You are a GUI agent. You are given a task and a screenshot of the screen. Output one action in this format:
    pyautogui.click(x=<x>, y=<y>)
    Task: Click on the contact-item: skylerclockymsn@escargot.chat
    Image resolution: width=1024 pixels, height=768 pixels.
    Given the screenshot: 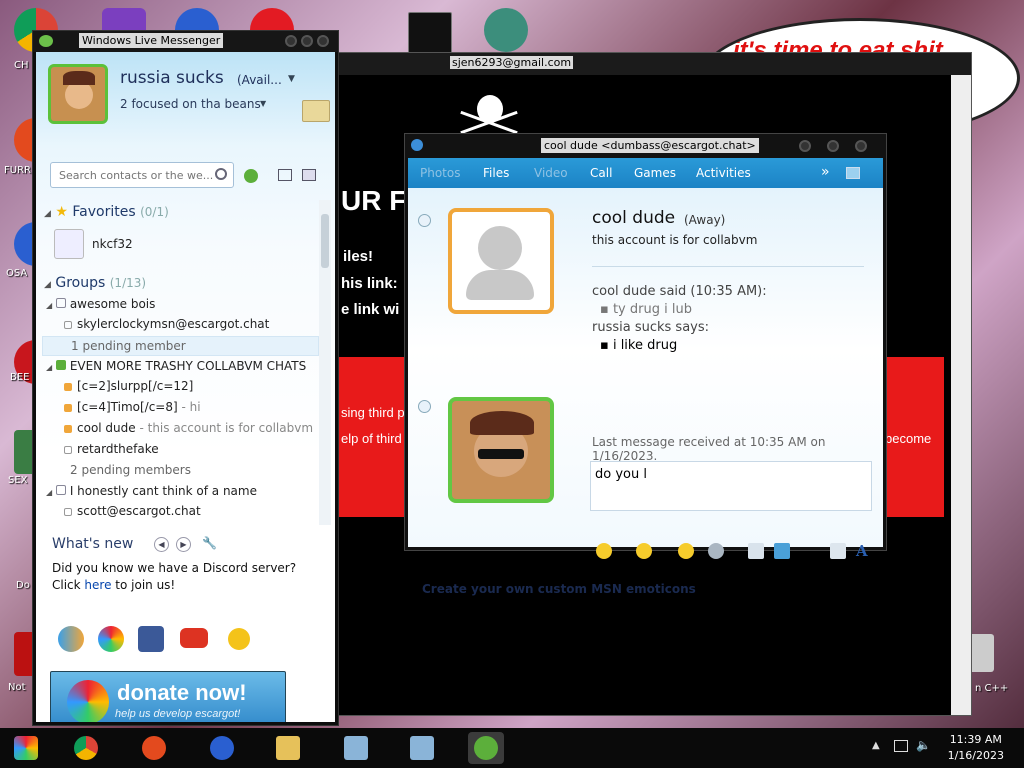 What is the action you would take?
    pyautogui.click(x=166, y=324)
    